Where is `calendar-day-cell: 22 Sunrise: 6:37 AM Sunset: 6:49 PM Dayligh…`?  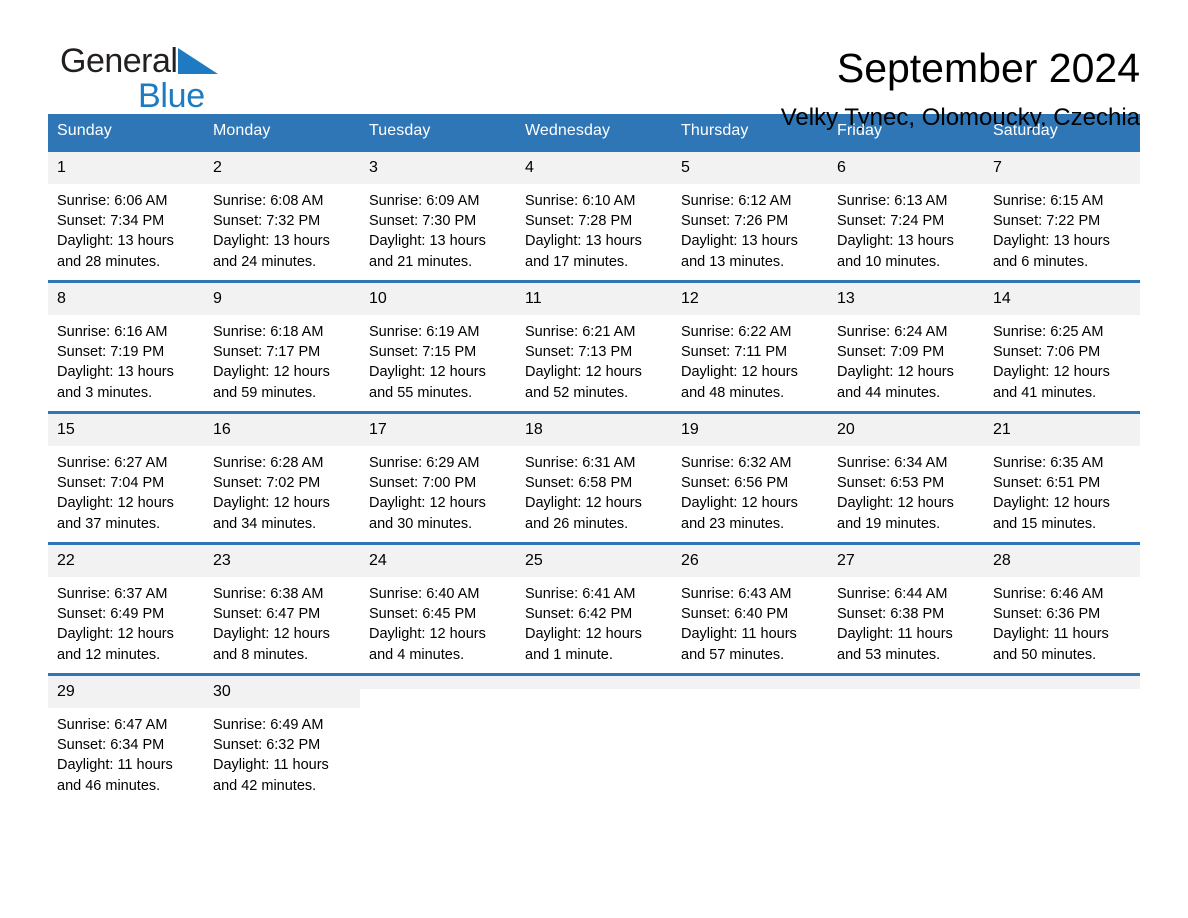
calendar-day-cell: 22 Sunrise: 6:37 AM Sunset: 6:49 PM Dayligh… is located at coordinates (126, 609).